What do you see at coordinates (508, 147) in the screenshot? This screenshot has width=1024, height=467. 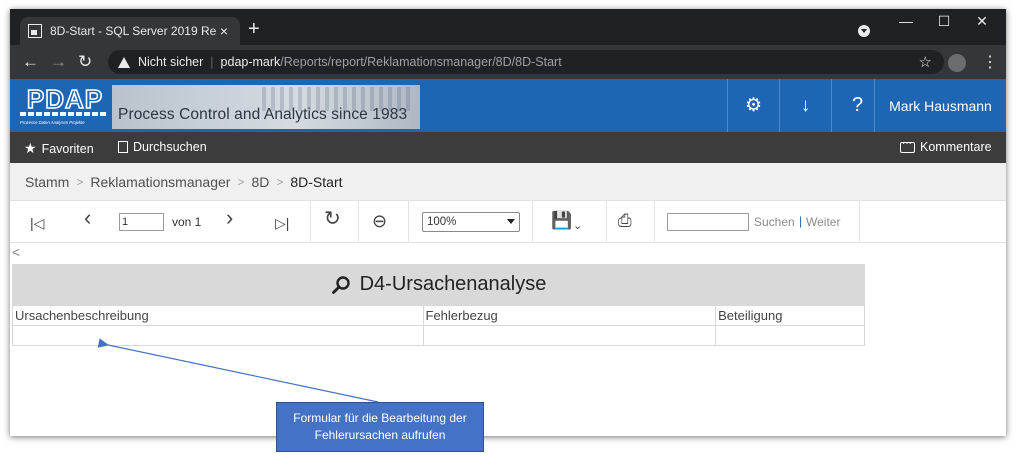 I see `menubar: ★ Favoriten Durchsuchen Kommentare` at bounding box center [508, 147].